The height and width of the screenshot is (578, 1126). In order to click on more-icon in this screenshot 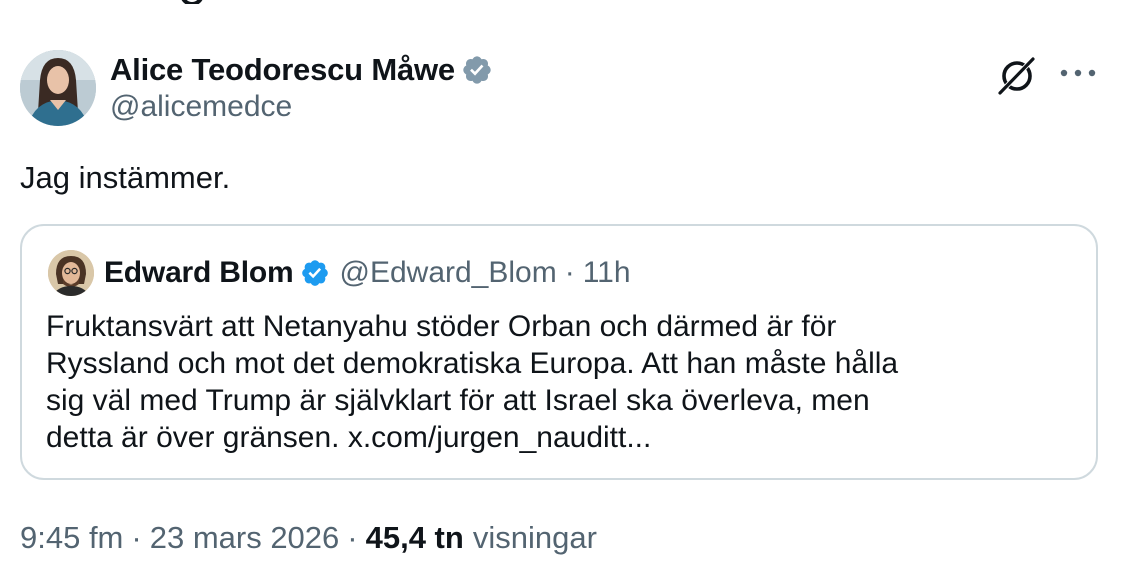, I will do `click(1078, 73)`.